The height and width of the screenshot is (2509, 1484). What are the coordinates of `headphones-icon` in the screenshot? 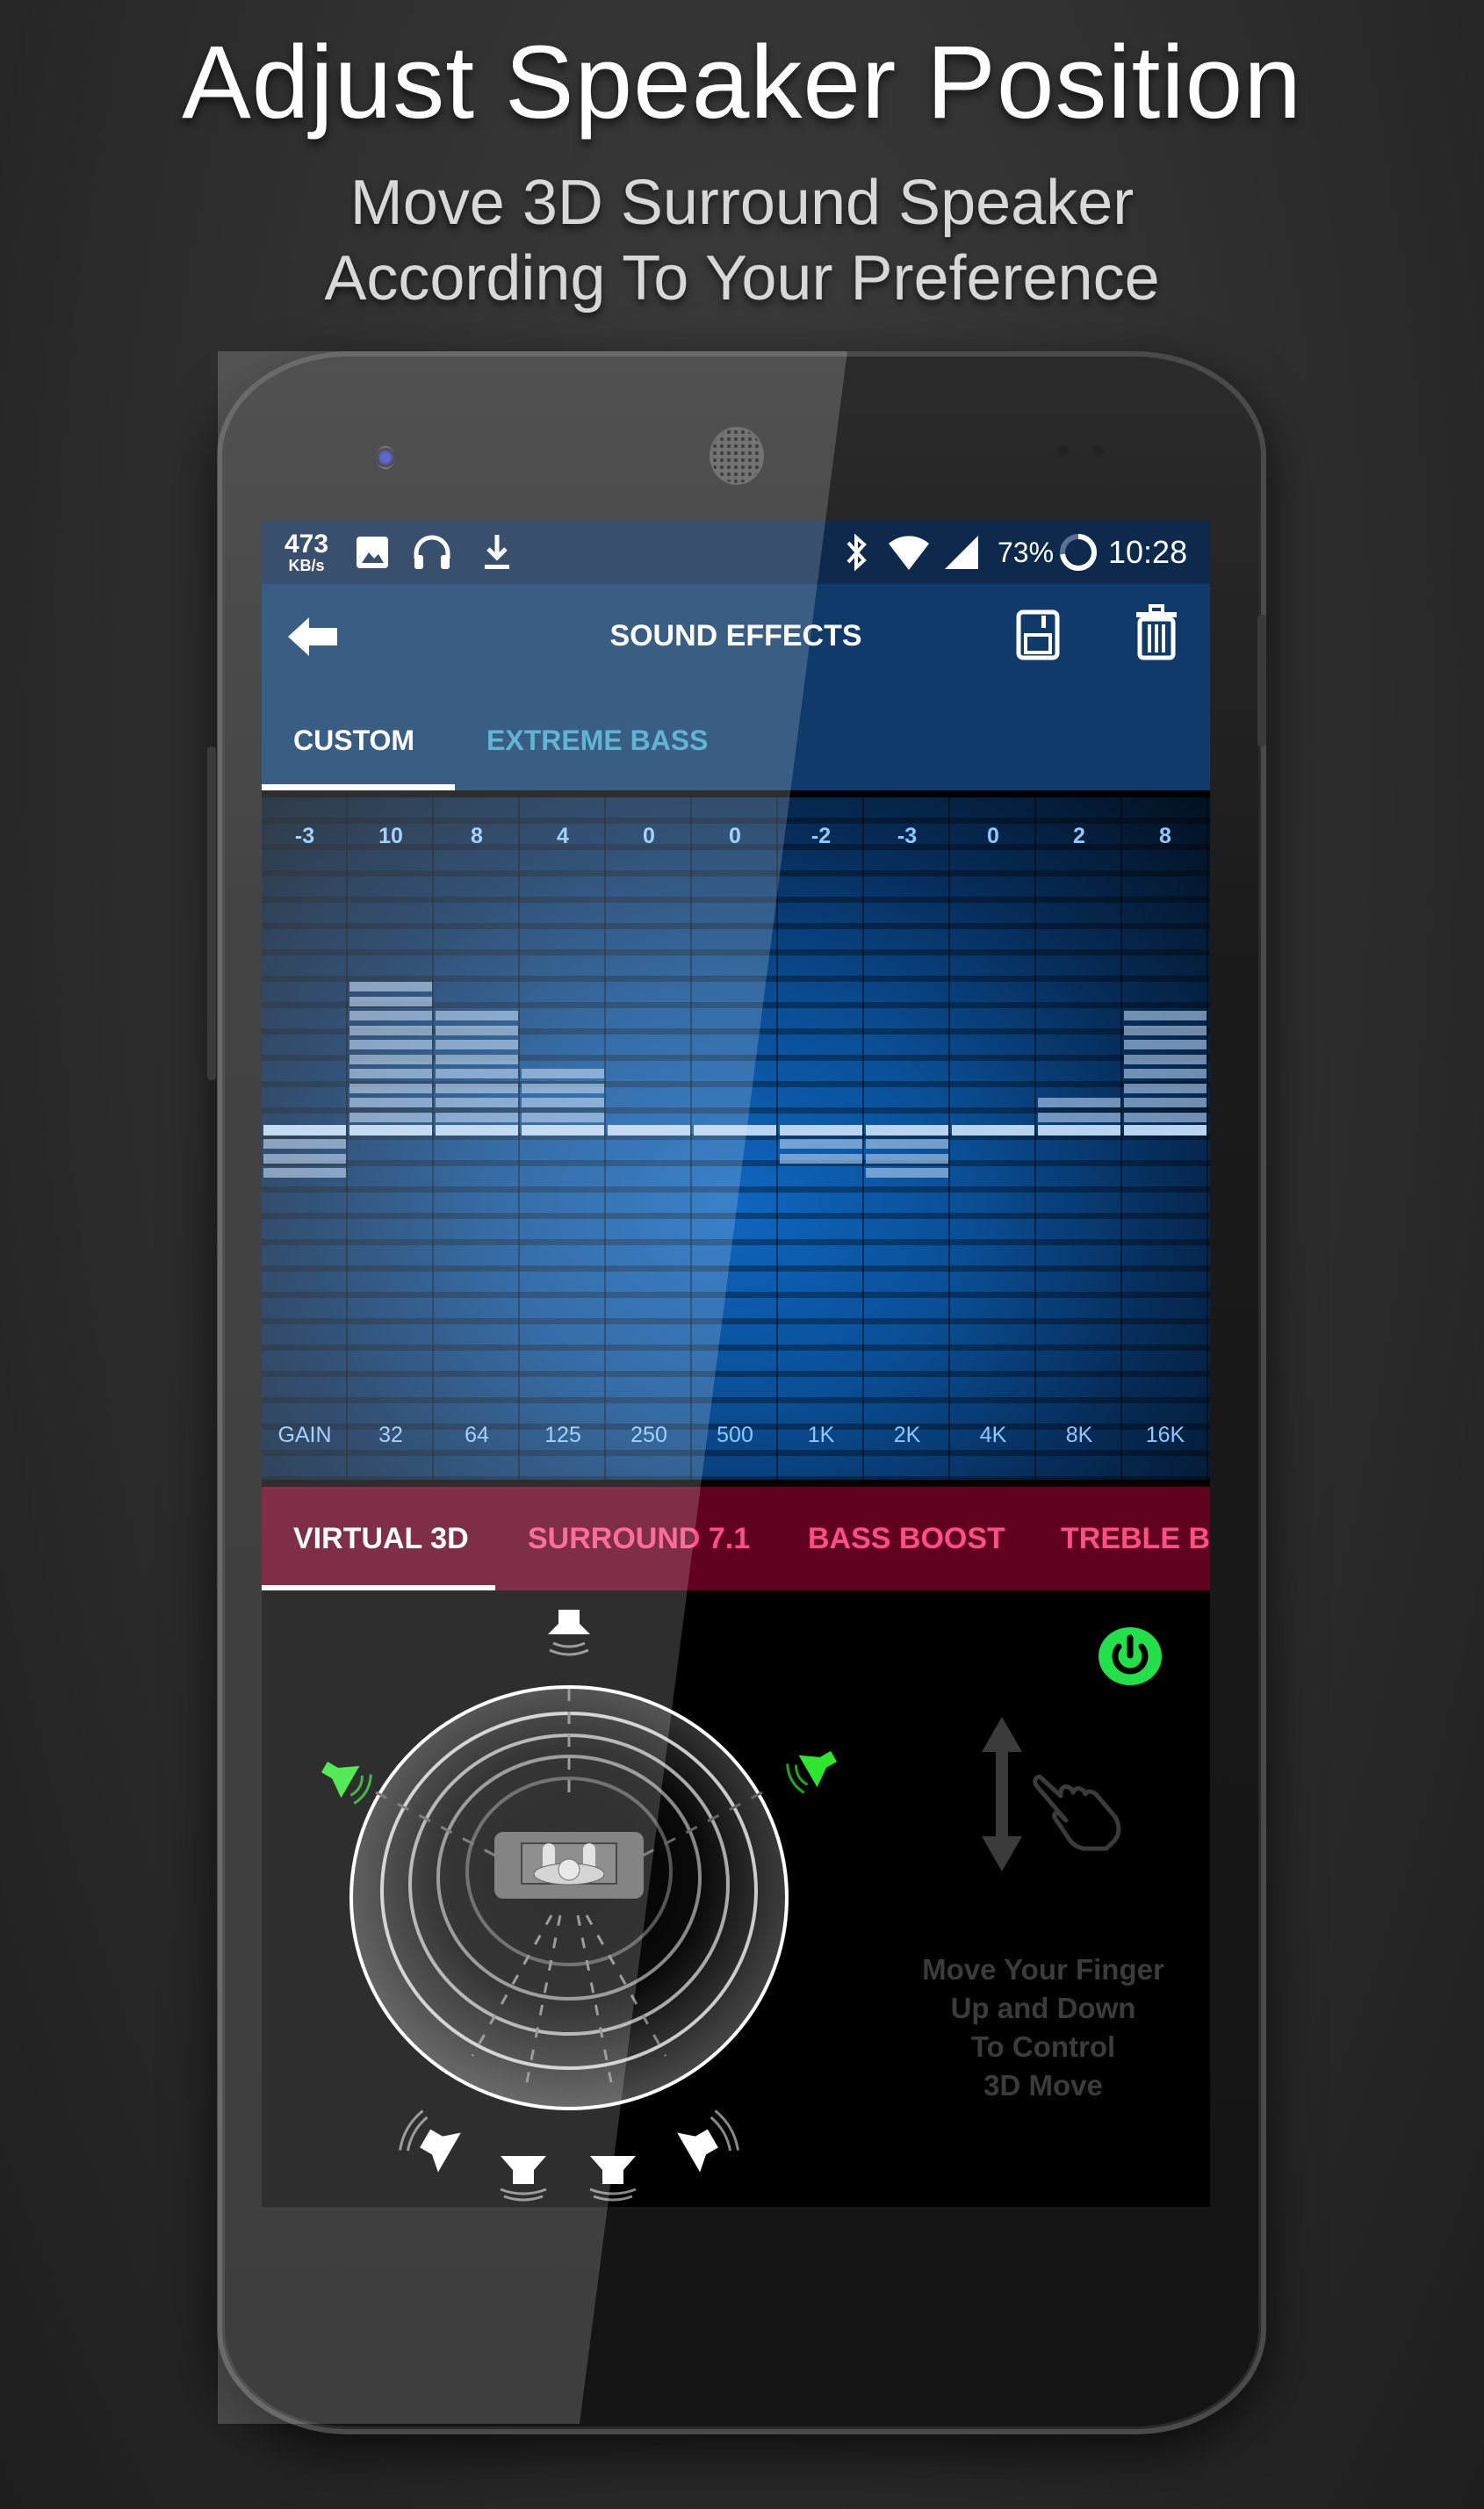 It's located at (432, 552).